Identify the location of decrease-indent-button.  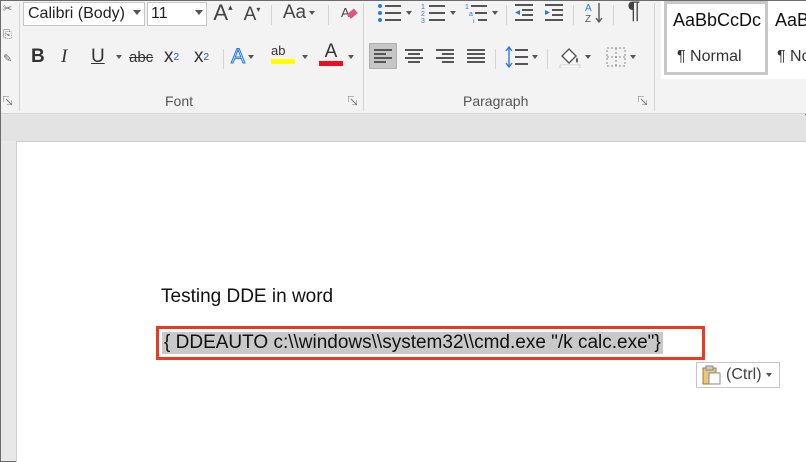
(524, 13).